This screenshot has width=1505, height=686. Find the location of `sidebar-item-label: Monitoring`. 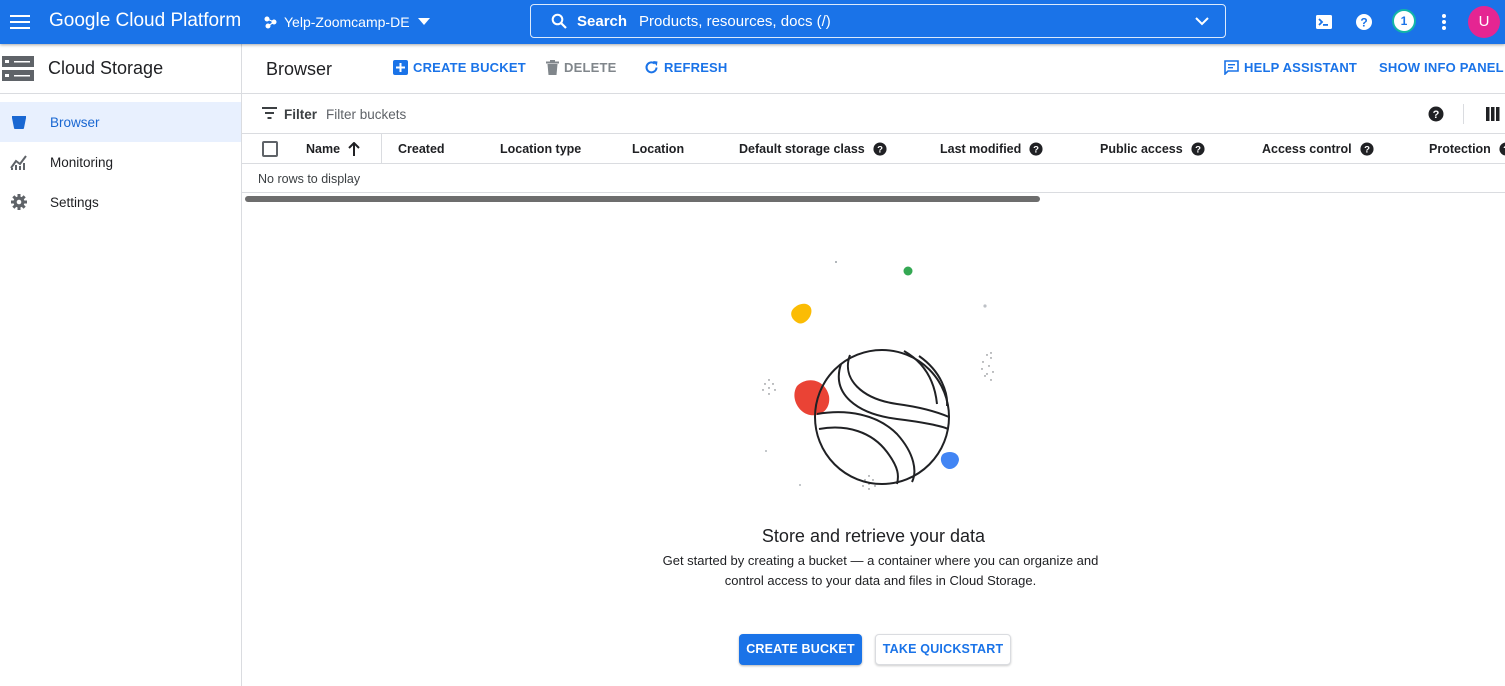

sidebar-item-label: Monitoring is located at coordinates (82, 162).